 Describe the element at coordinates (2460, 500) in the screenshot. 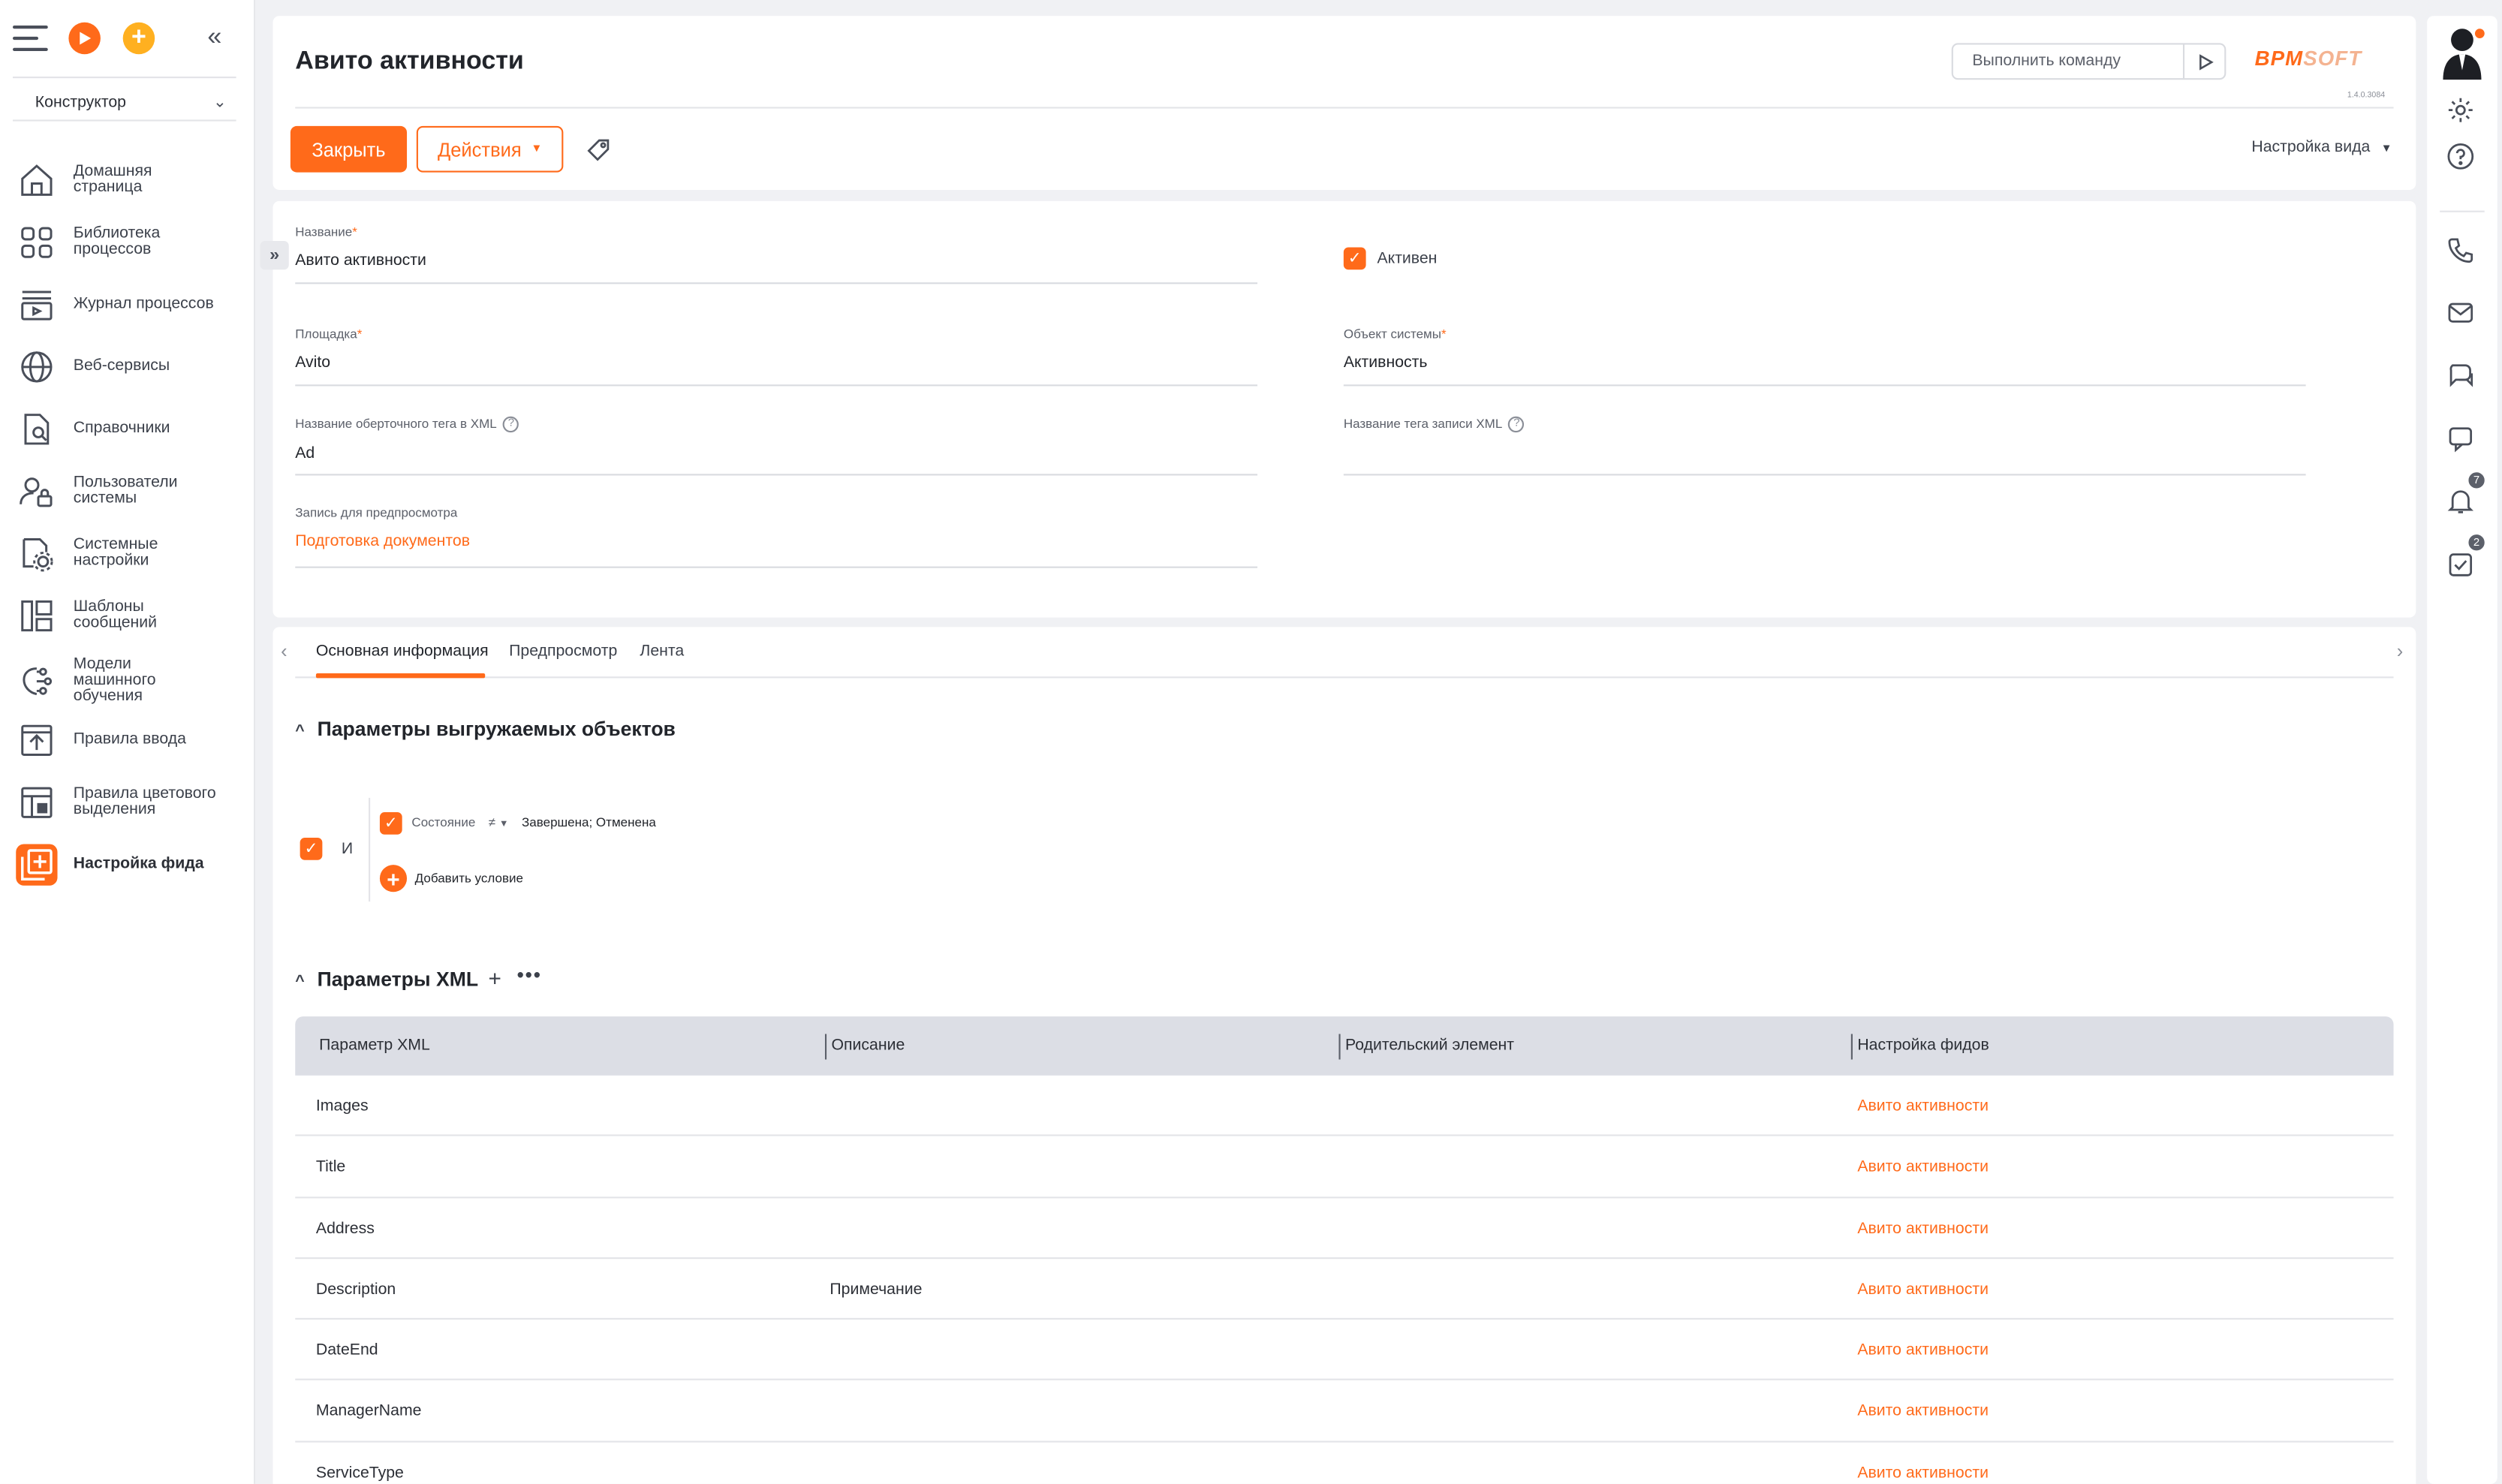

I see `bell-icon` at that location.